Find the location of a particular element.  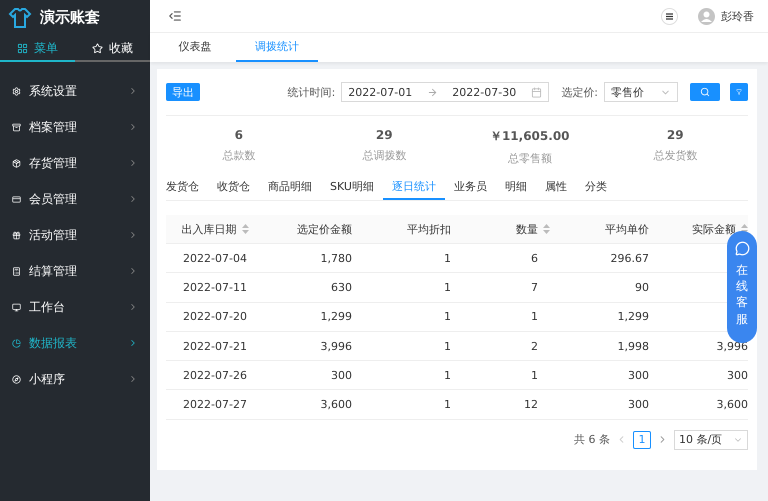

logo-icon is located at coordinates (20, 18).